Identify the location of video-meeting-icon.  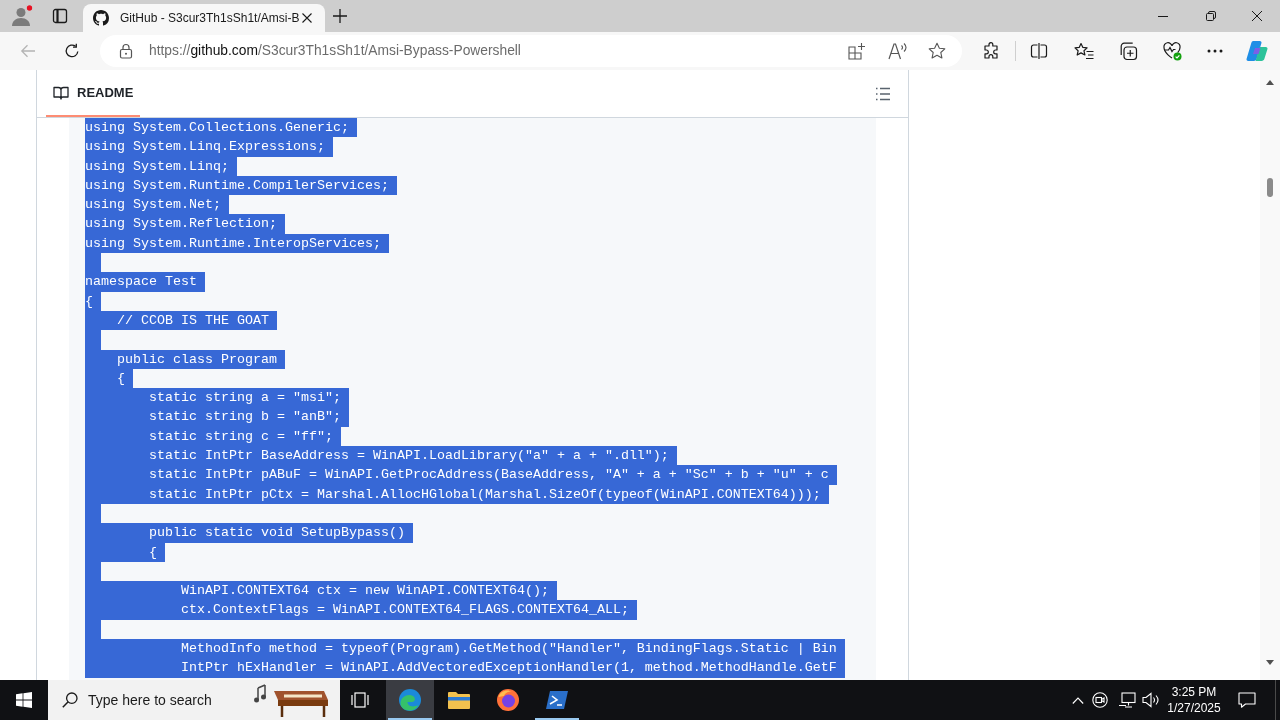
(1100, 700).